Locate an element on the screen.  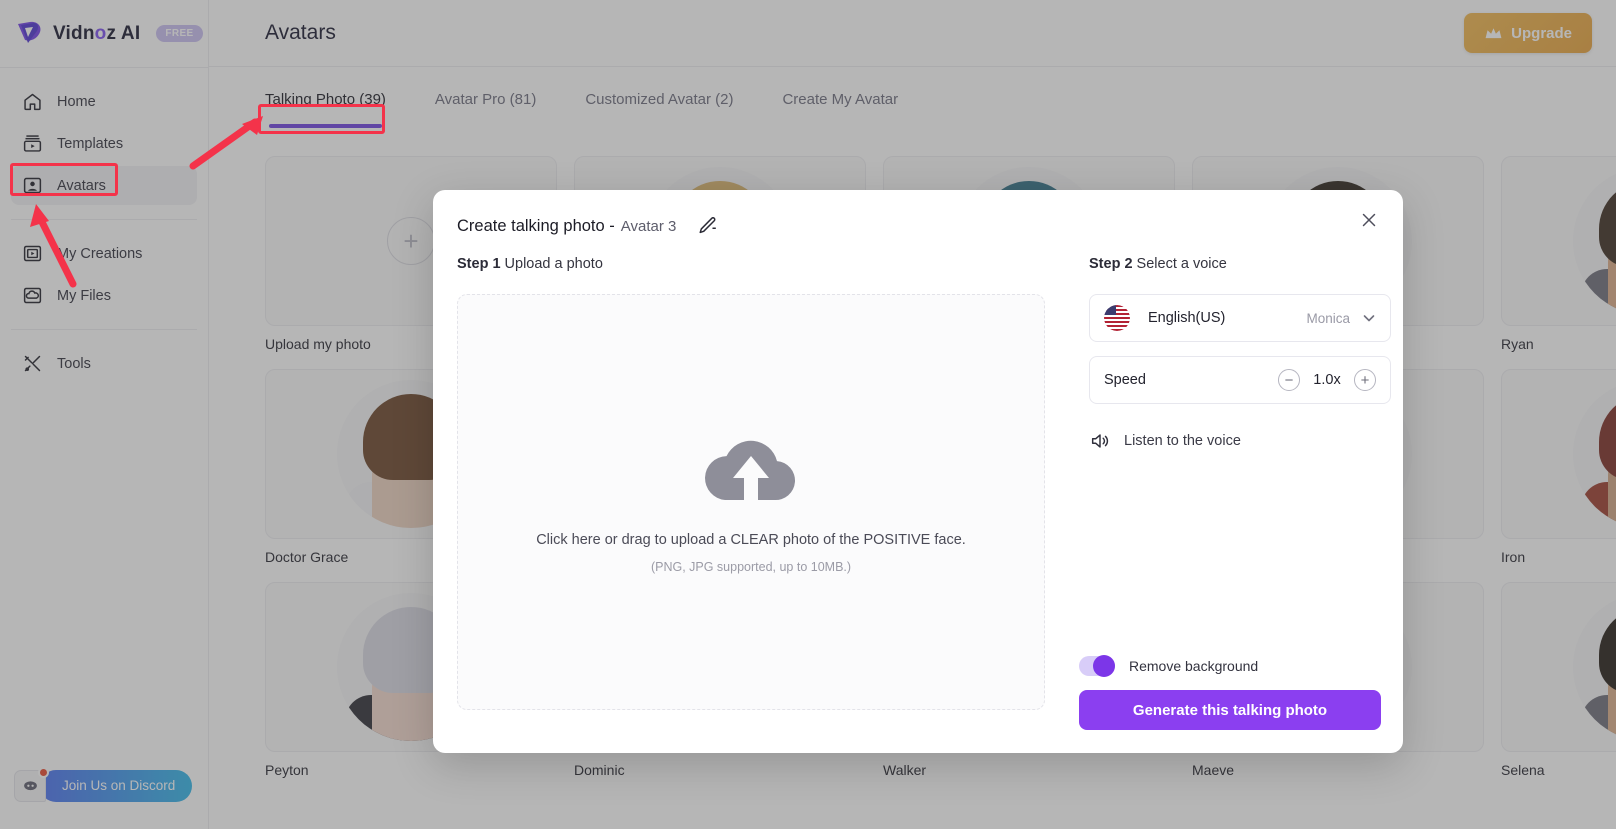
speed-label: Speed is located at coordinates (1125, 380).